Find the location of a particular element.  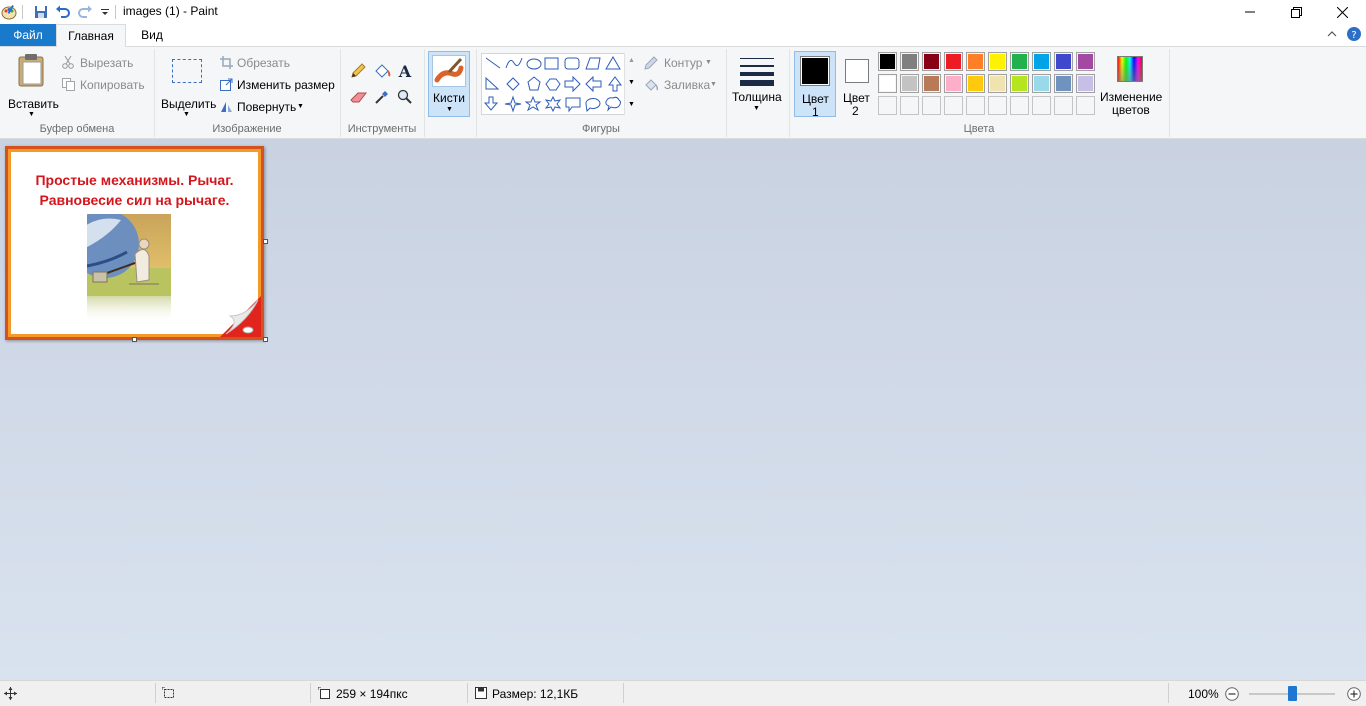

color-picker-icon is located at coordinates (382, 97).